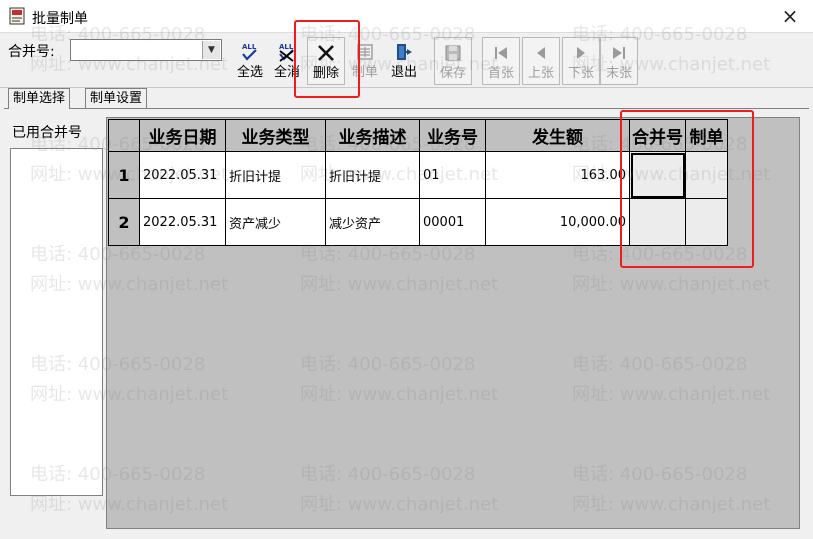  Describe the element at coordinates (31, 52) in the screenshot. I see `merge-number-label: 合并号:` at that location.